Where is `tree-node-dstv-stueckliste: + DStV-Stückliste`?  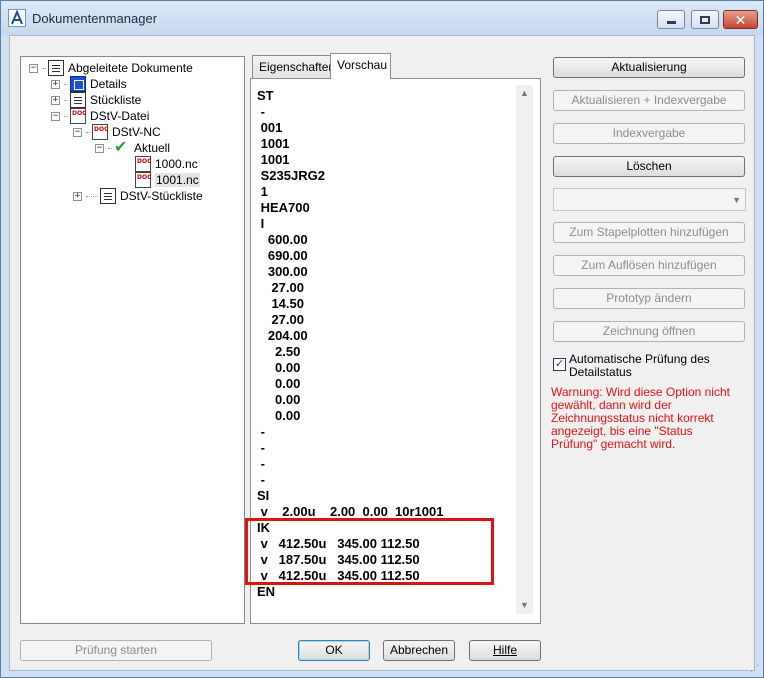
tree-node-dstv-stueckliste: + DStV-Stückliste is located at coordinates (138, 196).